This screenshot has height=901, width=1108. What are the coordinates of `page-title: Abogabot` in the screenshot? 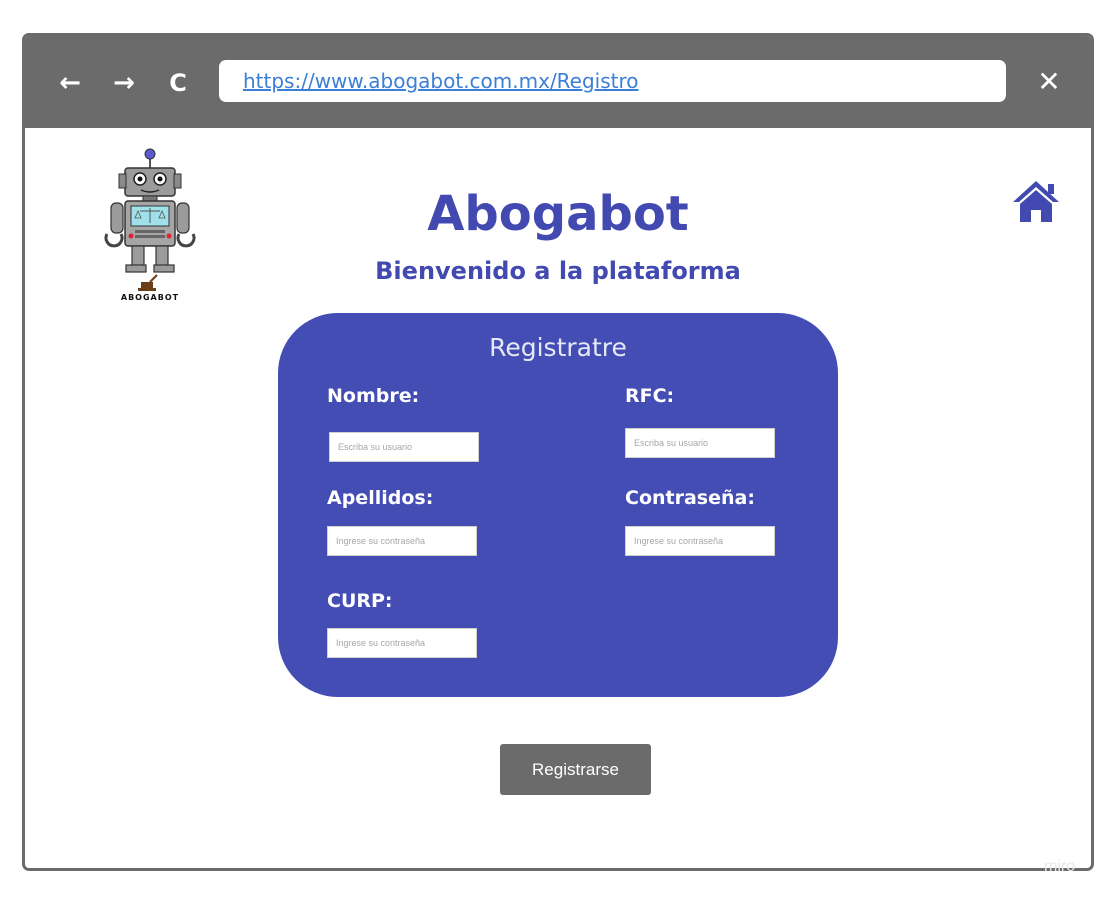 It's located at (558, 214).